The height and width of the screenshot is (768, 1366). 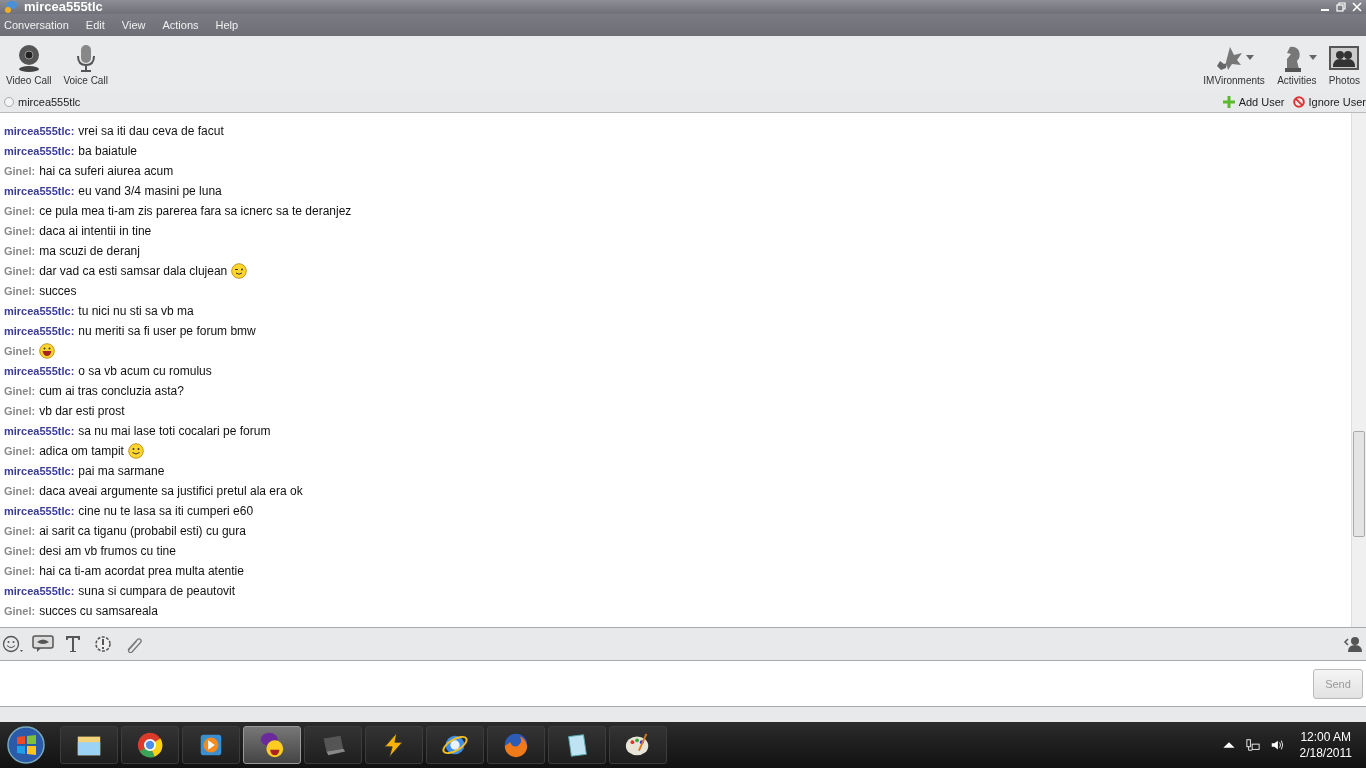 I want to click on message-text: tu nici nu sti sa vb ma, so click(x=136, y=311).